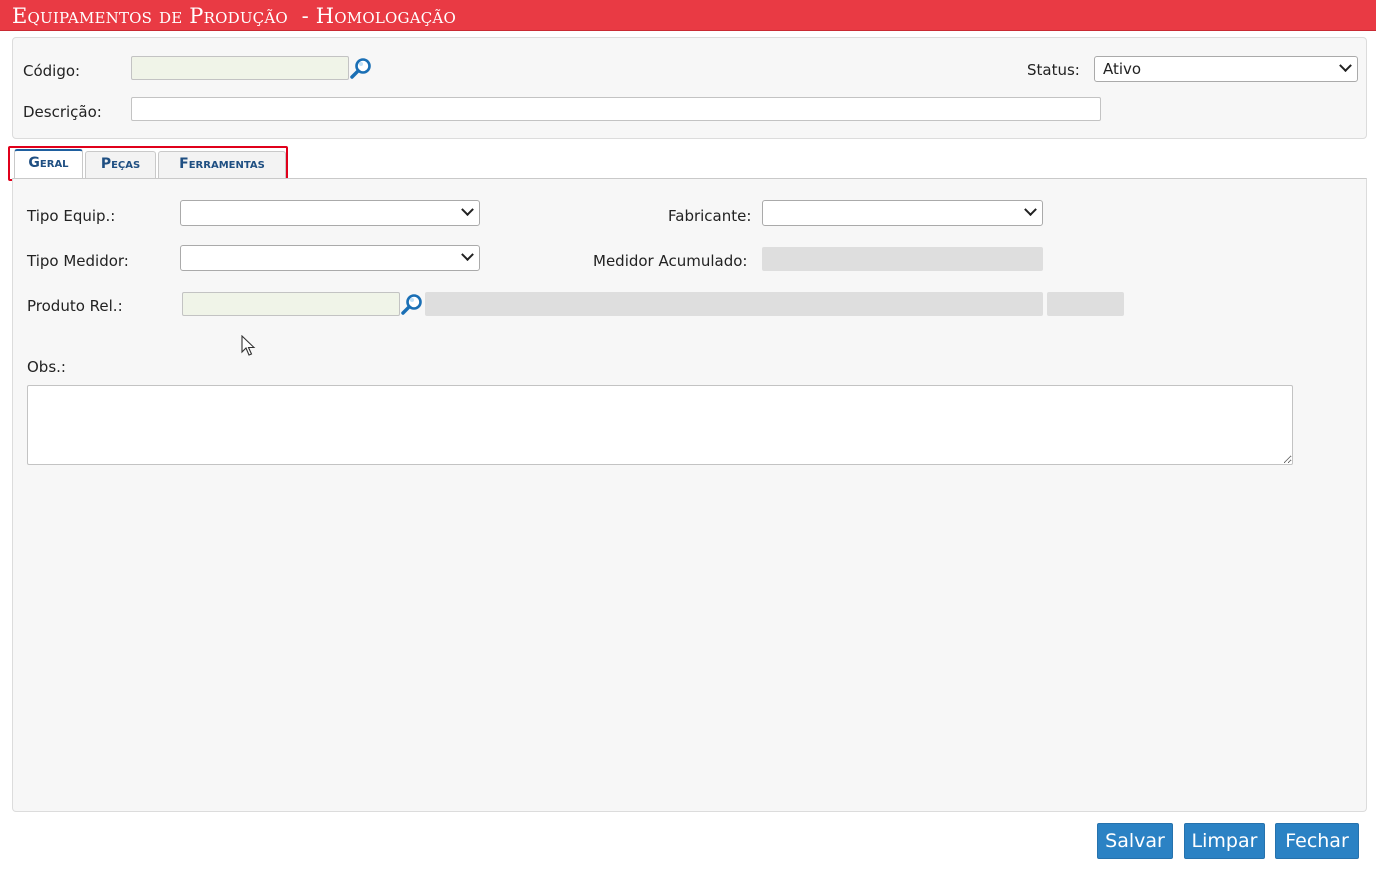 This screenshot has height=877, width=1376. What do you see at coordinates (78, 261) in the screenshot?
I see `tipo-medidor-label: Tipo Medidor:` at bounding box center [78, 261].